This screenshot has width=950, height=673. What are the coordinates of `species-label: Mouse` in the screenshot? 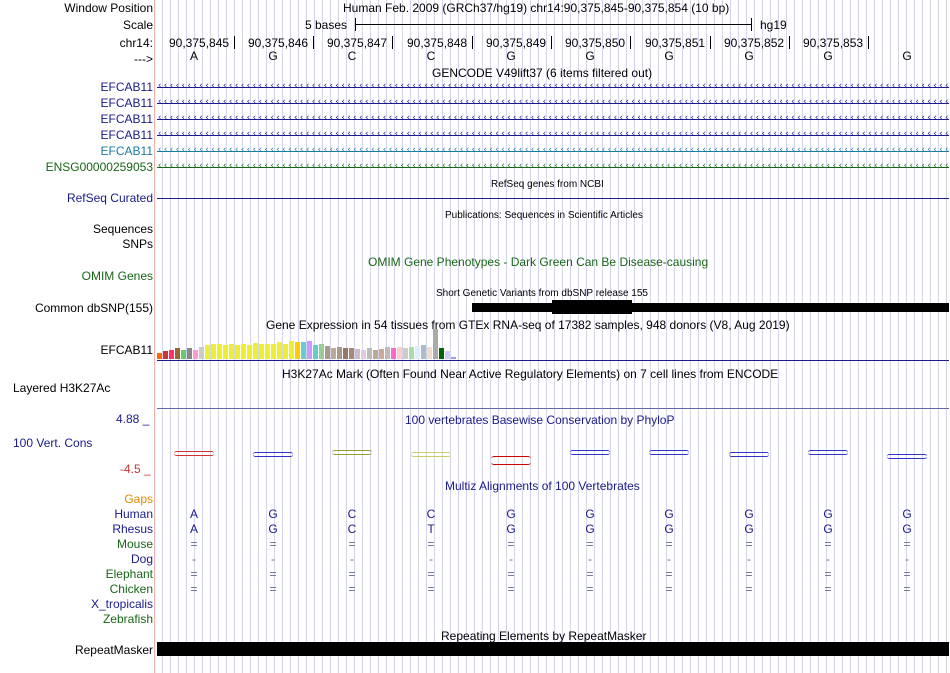 It's located at (135, 544).